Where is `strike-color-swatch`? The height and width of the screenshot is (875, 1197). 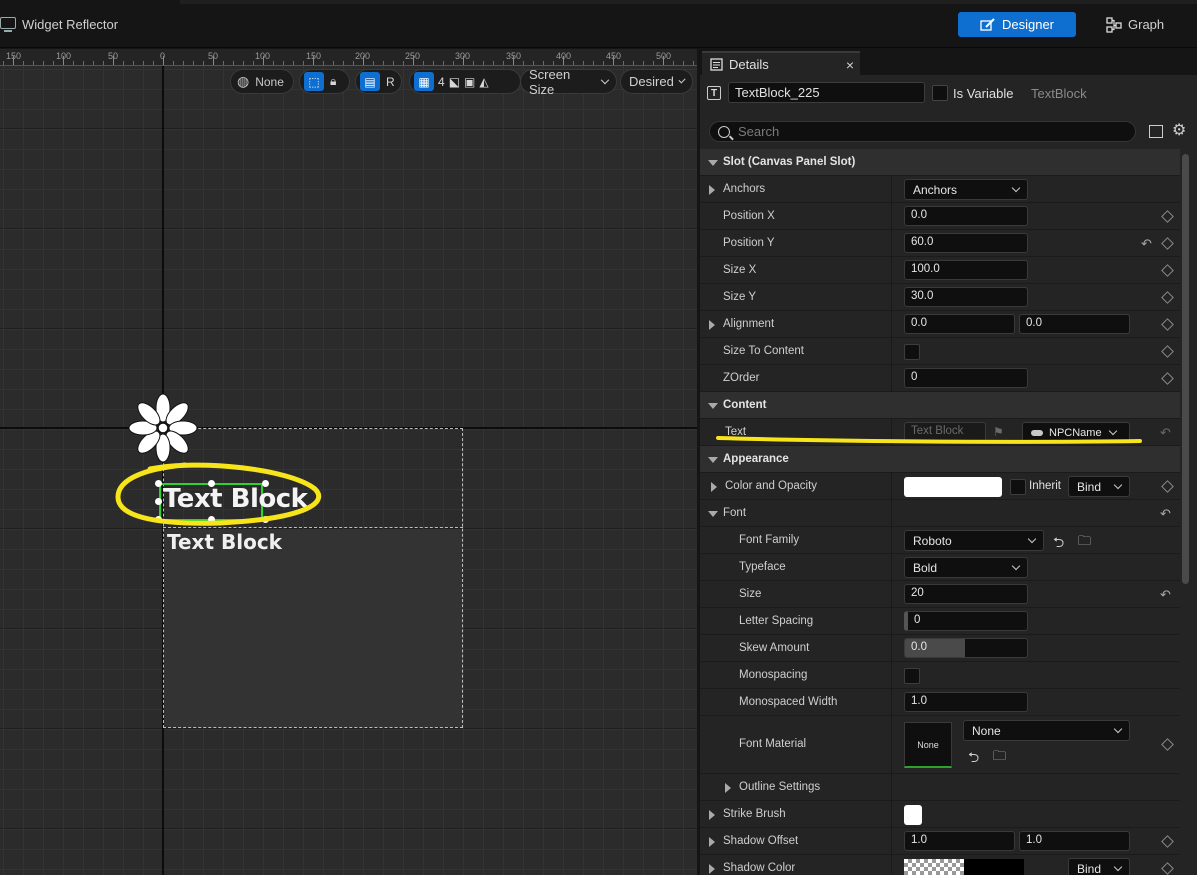
strike-color-swatch is located at coordinates (913, 815).